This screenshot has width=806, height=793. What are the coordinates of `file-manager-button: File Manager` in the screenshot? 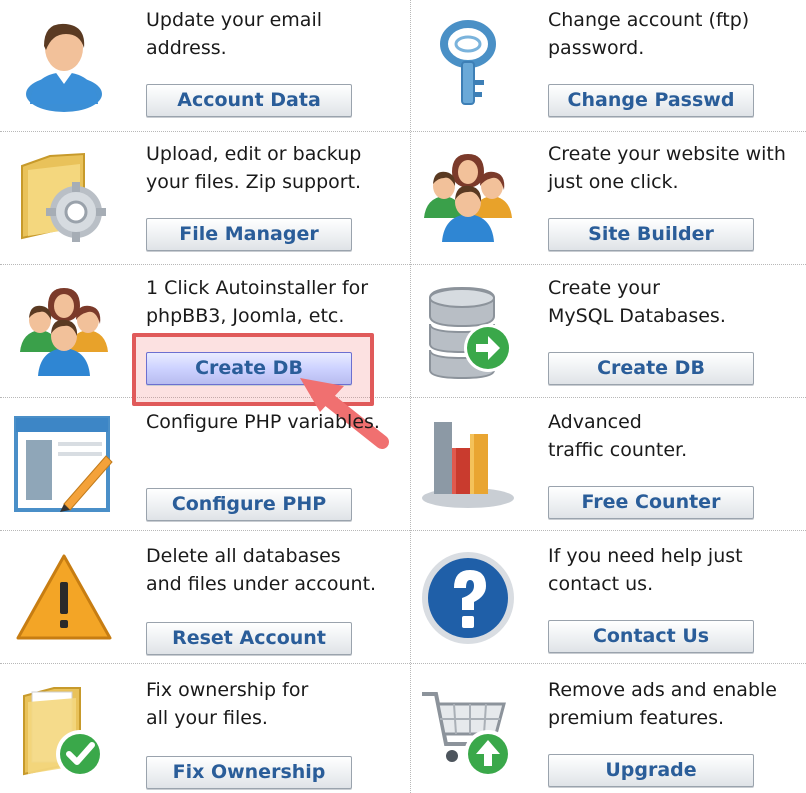 It's located at (249, 234).